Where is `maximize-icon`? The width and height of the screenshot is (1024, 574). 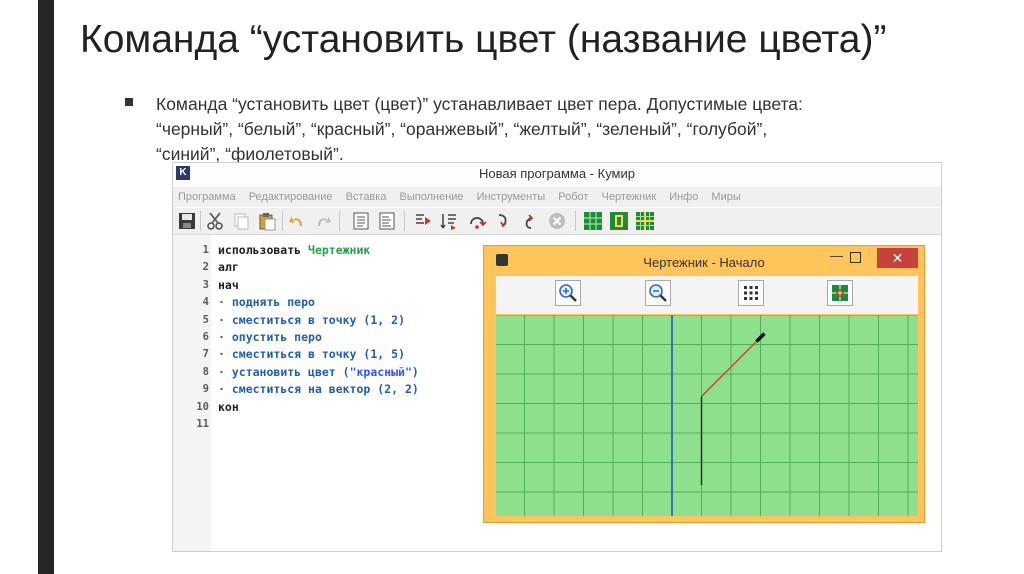
maximize-icon is located at coordinates (855, 257).